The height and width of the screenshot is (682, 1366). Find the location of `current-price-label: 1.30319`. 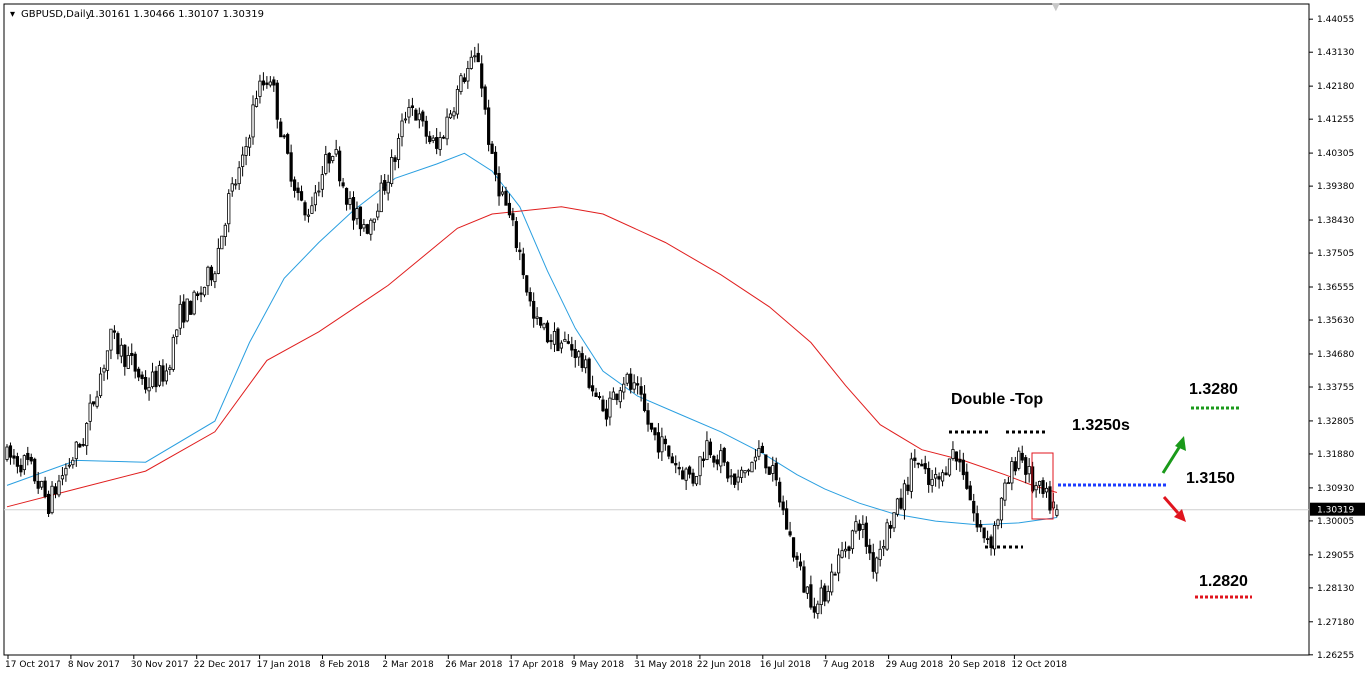

current-price-label: 1.30319 is located at coordinates (1335, 511).